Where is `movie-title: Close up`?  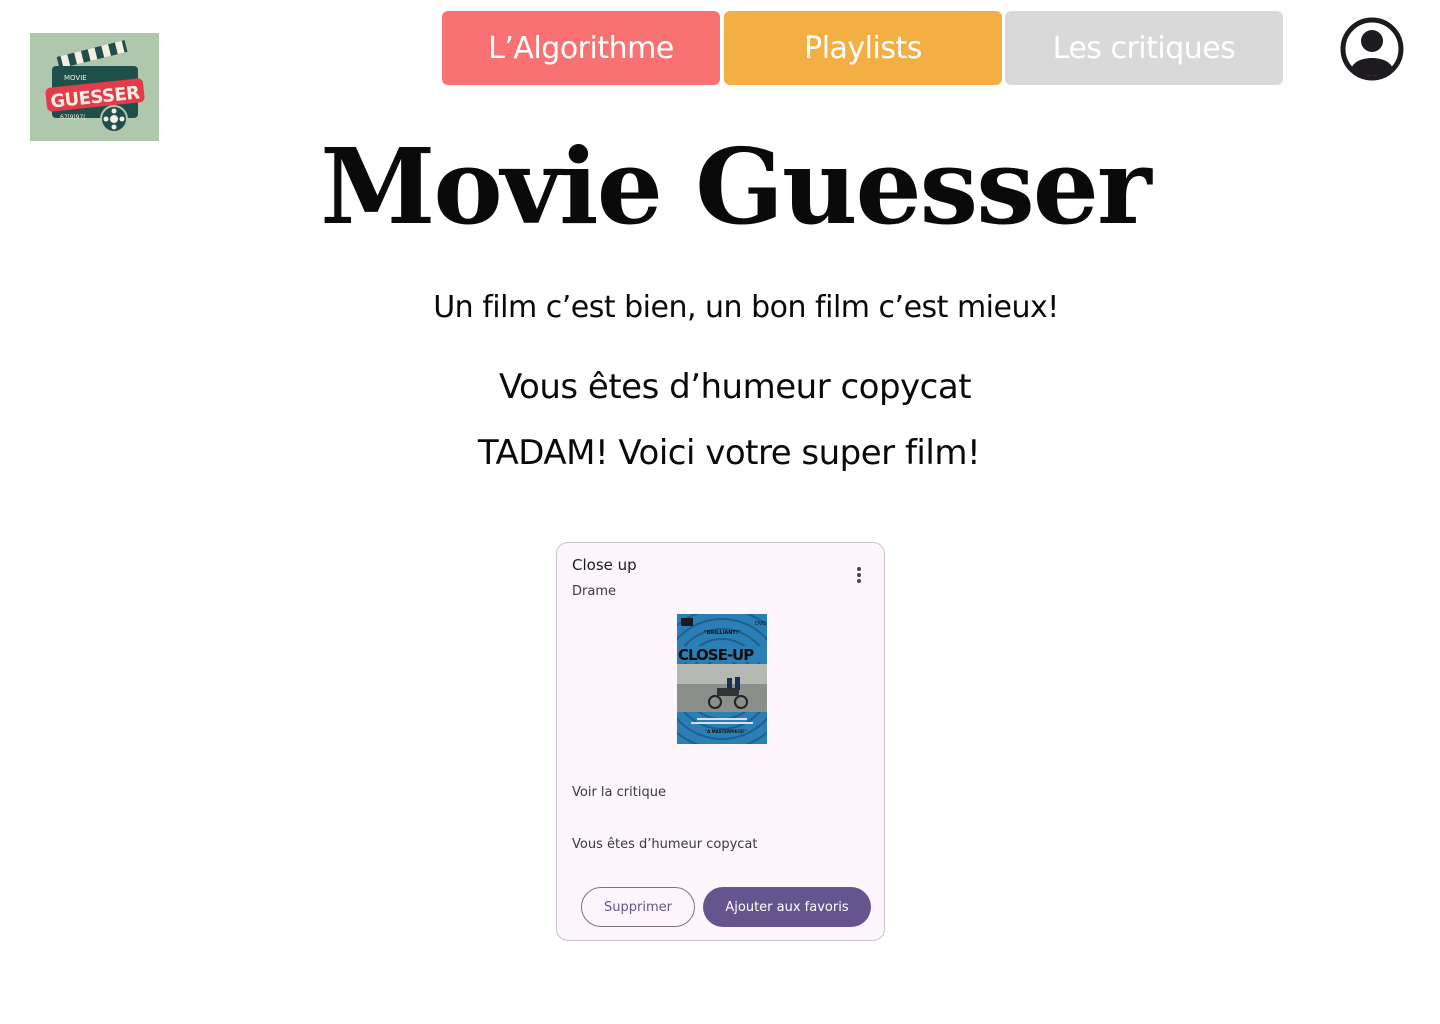 movie-title: Close up is located at coordinates (604, 565).